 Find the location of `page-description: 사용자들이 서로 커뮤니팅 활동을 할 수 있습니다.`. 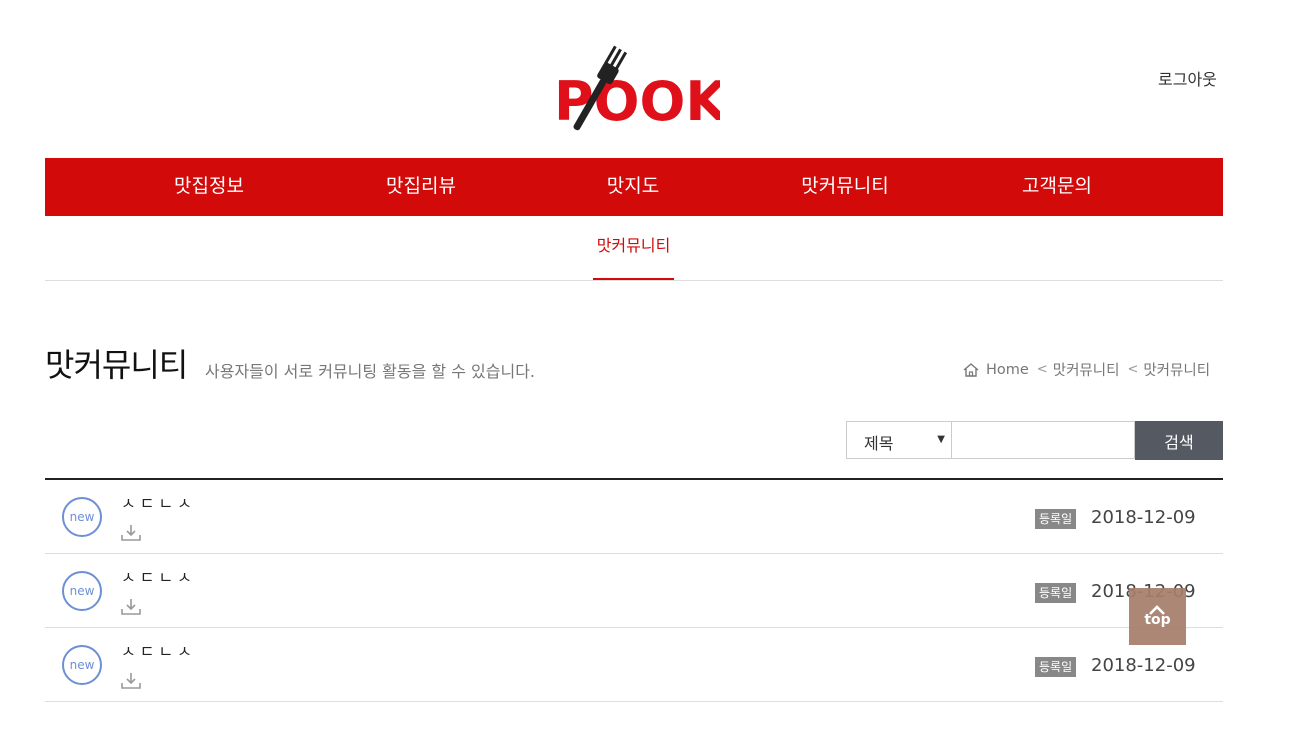

page-description: 사용자들이 서로 커뮤니팅 활동을 할 수 있습니다. is located at coordinates (370, 371).